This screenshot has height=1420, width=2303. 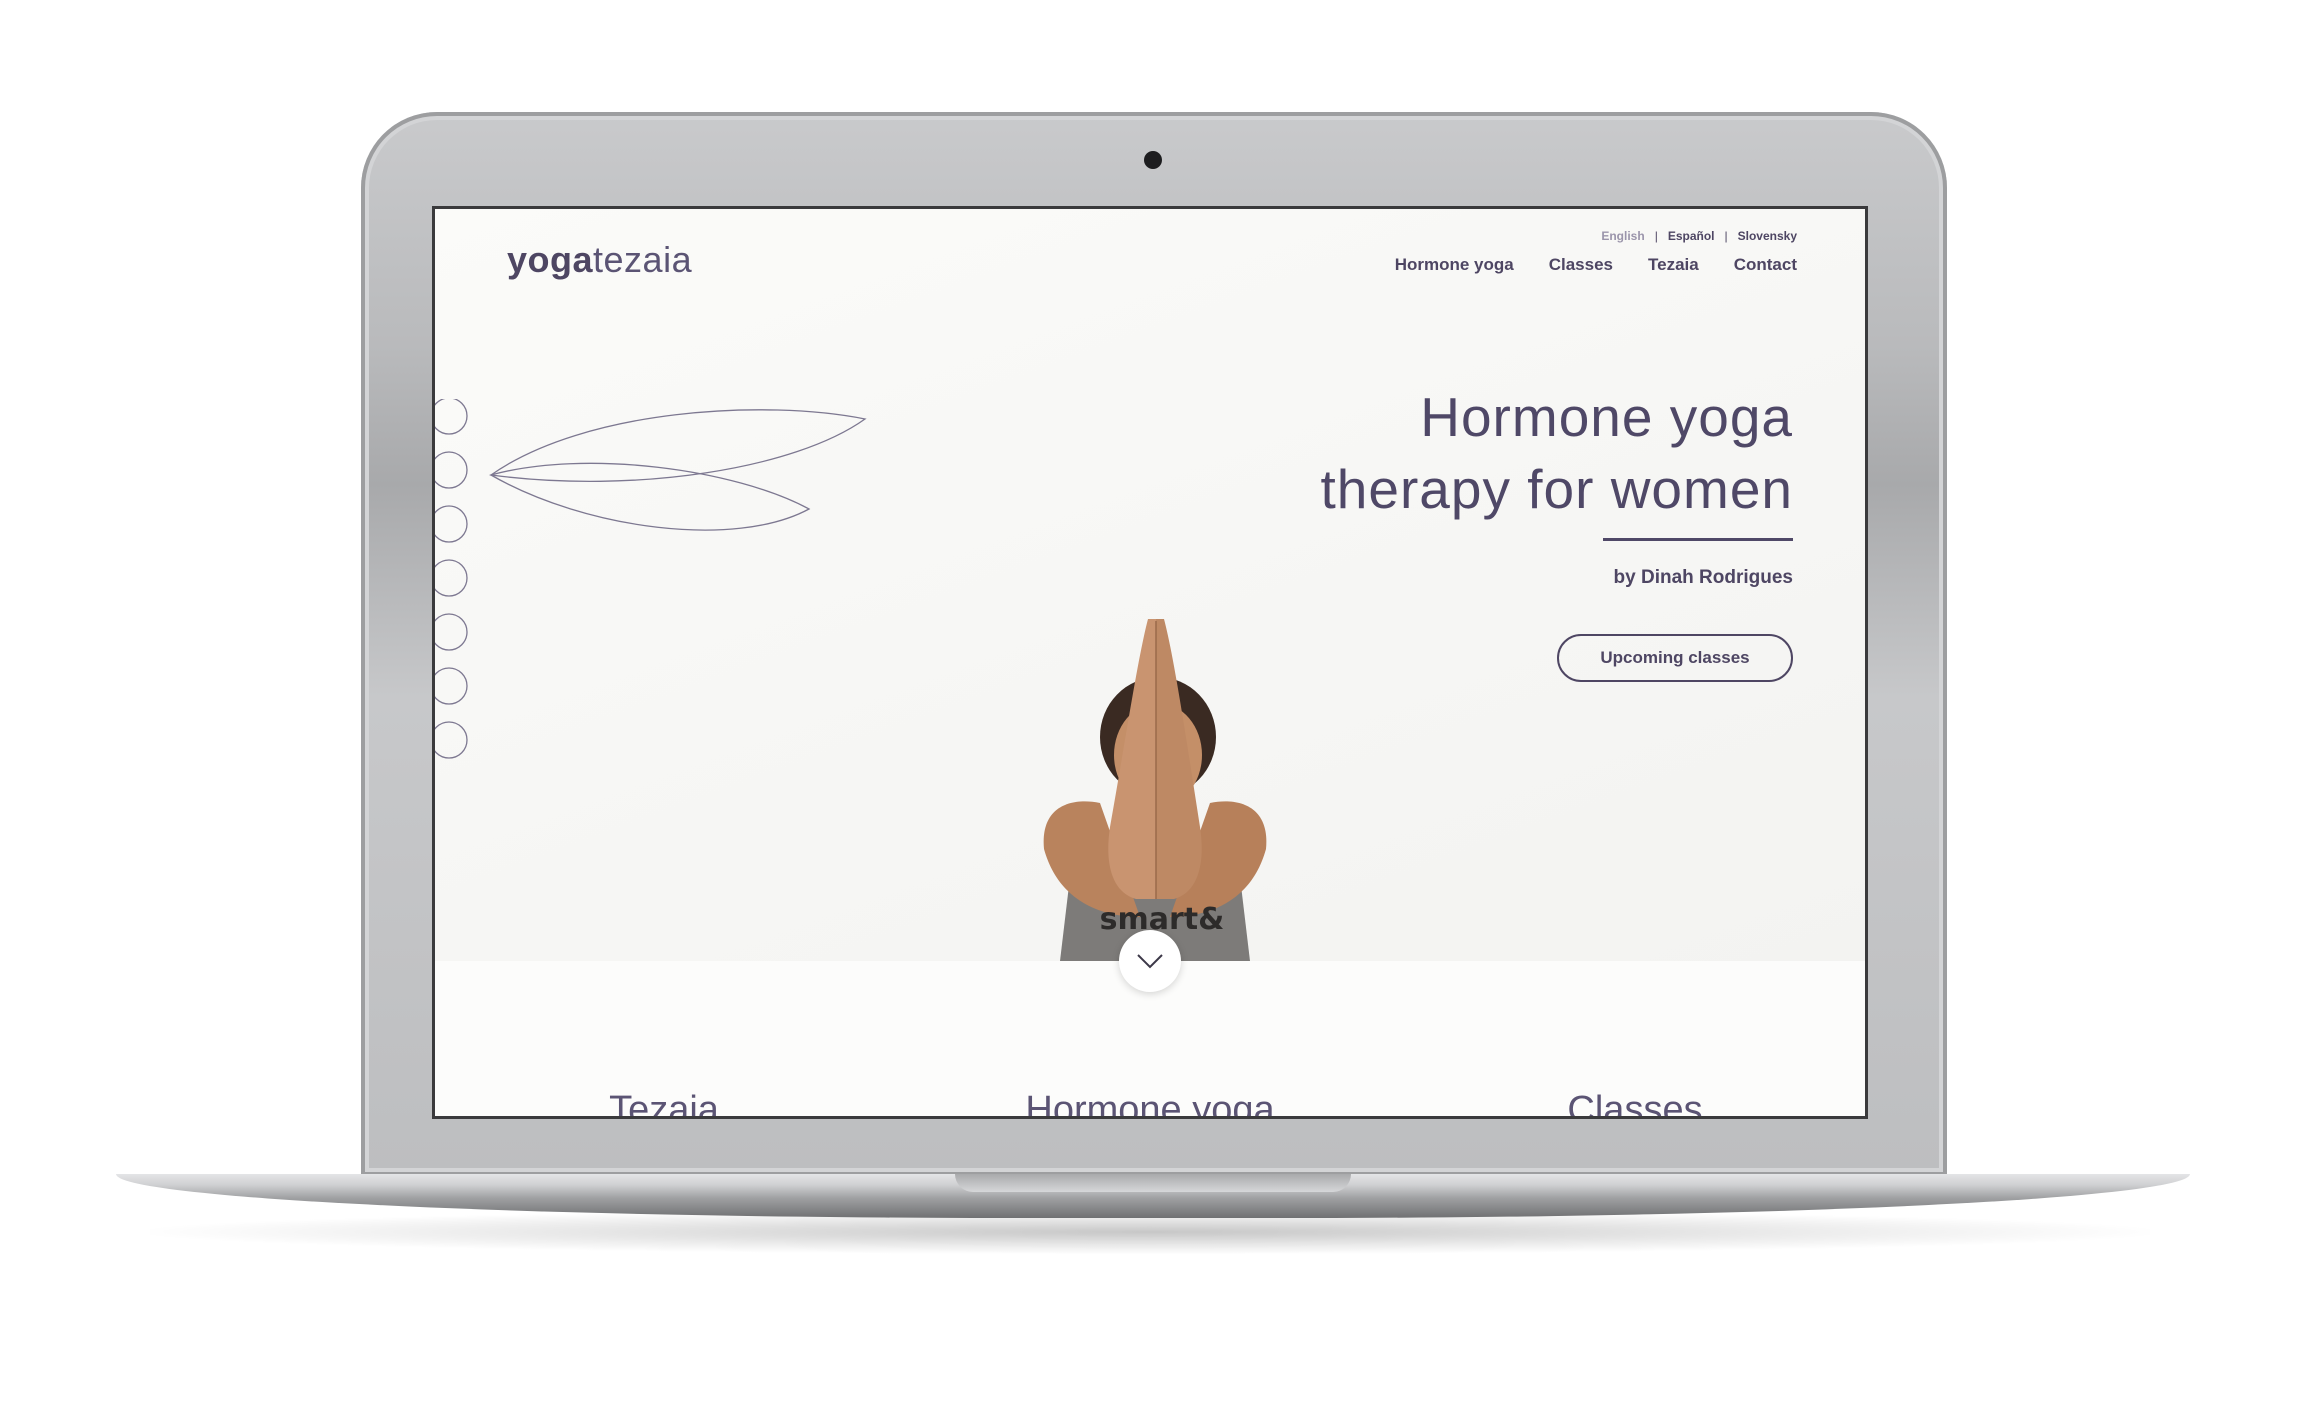 I want to click on site-logo: yogatezaia, so click(x=599, y=260).